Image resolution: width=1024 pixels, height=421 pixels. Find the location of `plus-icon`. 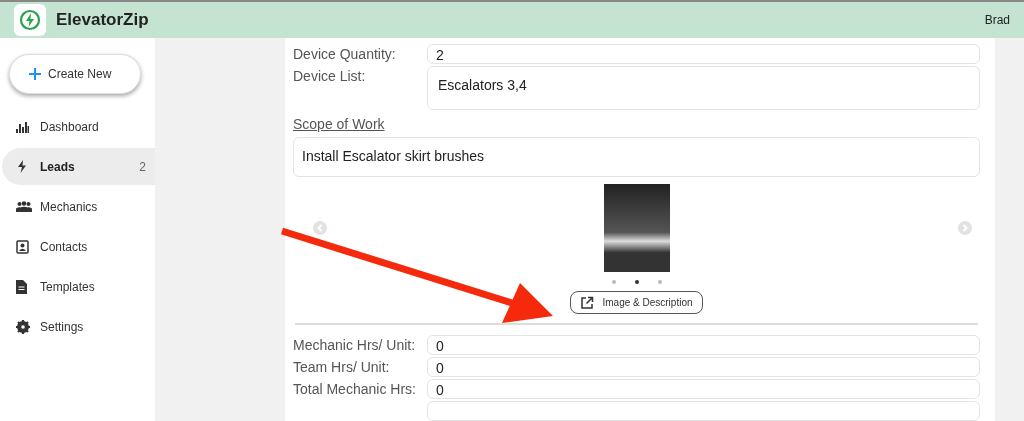

plus-icon is located at coordinates (35, 74).